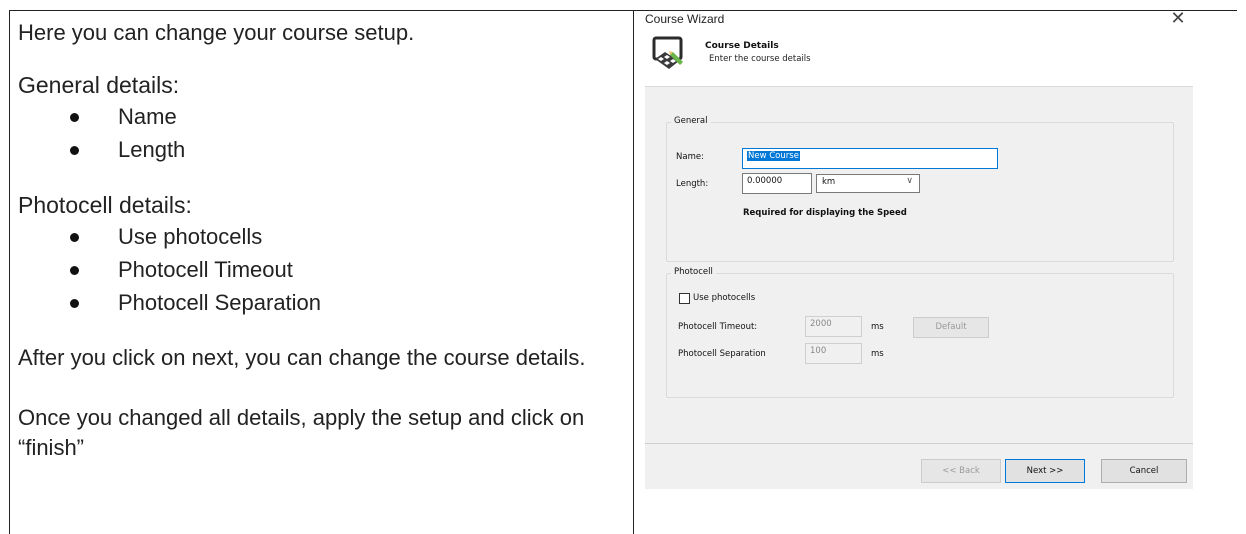 This screenshot has height=534, width=1246. I want to click on name-label: Name:, so click(690, 157).